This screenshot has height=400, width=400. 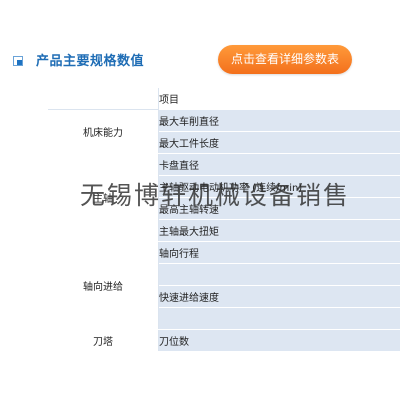 What do you see at coordinates (263, 208) in the screenshot?
I see `spec-item: 最高主轴转速` at bounding box center [263, 208].